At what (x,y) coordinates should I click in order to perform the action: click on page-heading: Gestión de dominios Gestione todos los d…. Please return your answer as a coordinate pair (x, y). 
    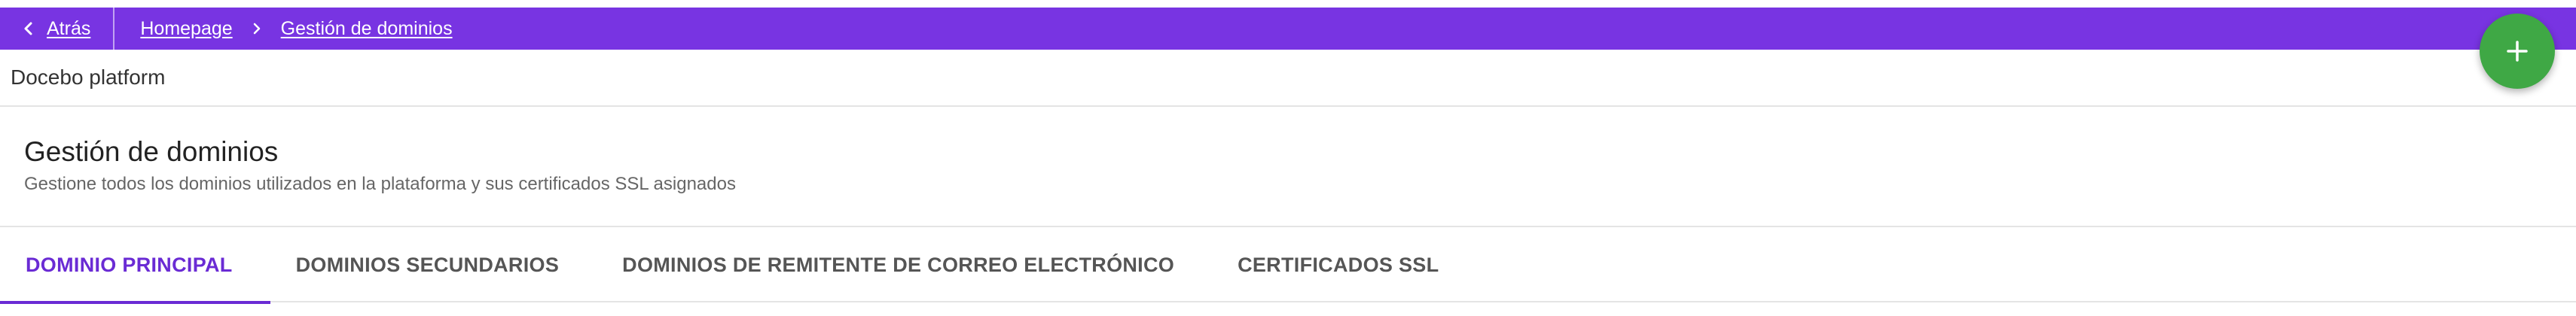
    Looking at the image, I should click on (928, 165).